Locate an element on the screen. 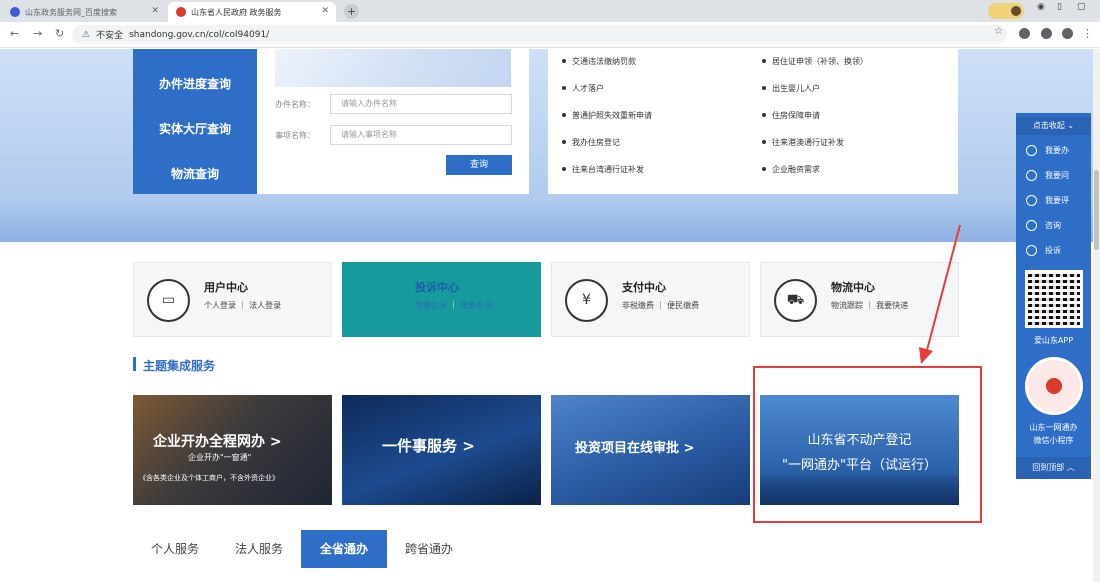 The width and height of the screenshot is (1100, 582). close-window-icon: ▢ is located at coordinates (1081, 7).